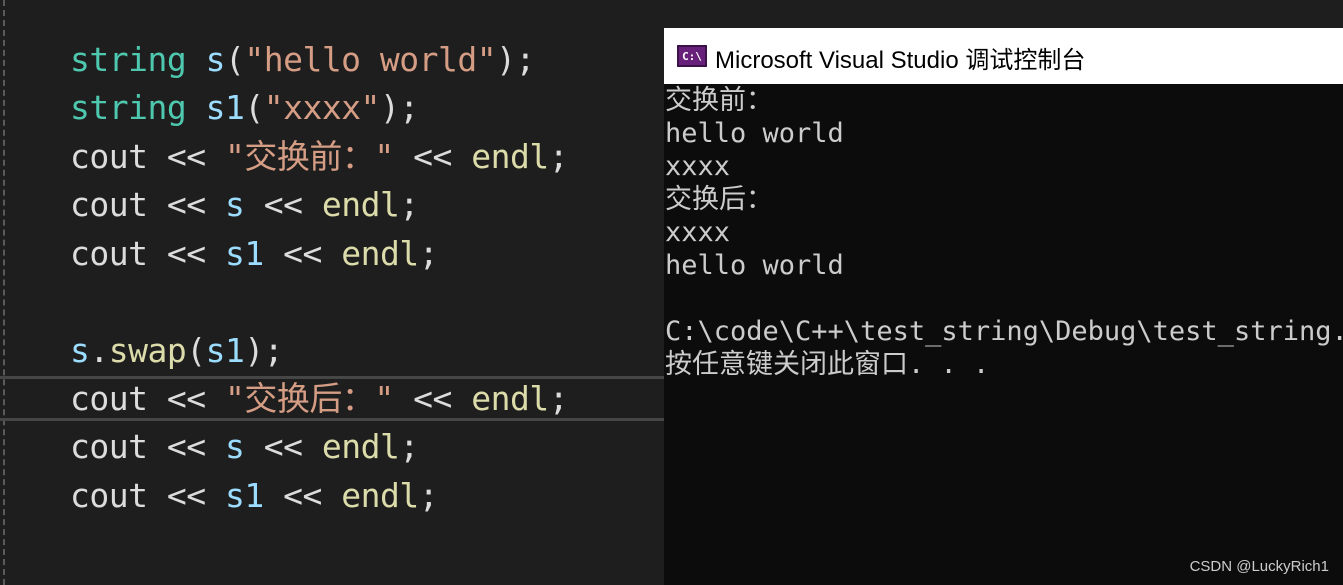 Image resolution: width=1343 pixels, height=585 pixels. I want to click on code-line-1: string s("hello world");, so click(302, 60).